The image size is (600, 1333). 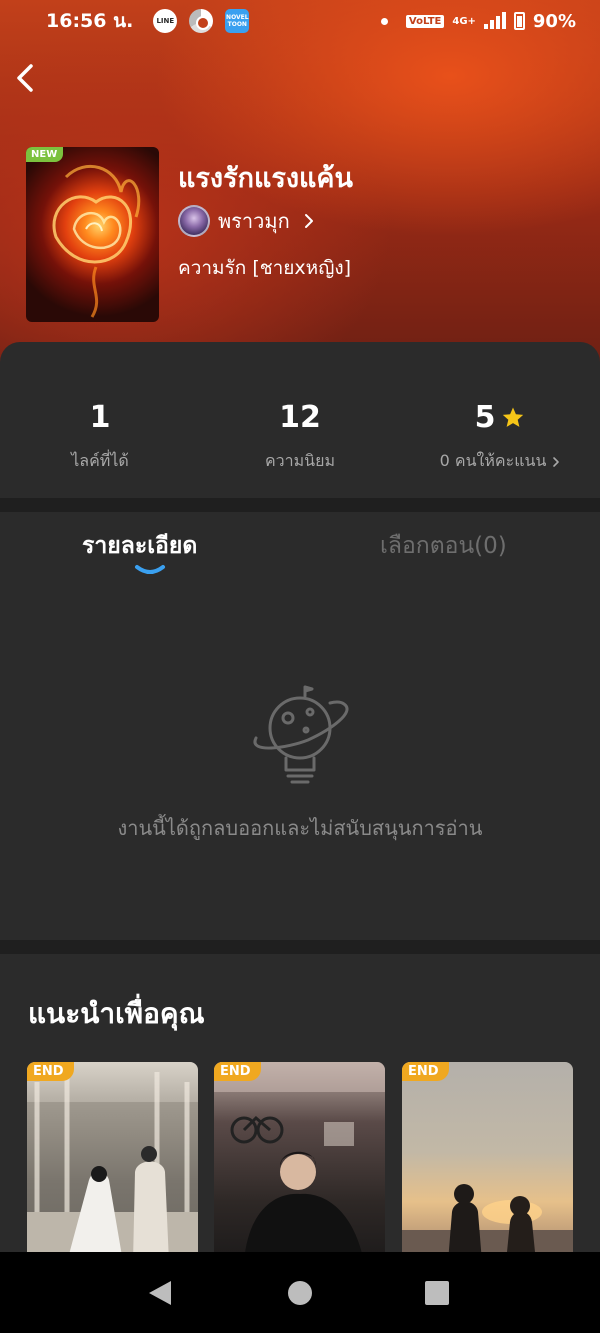 I want to click on status-bar: 16:56 น. LINE NOVEL TOON VoLTE 4G+ 90%, so click(x=300, y=21).